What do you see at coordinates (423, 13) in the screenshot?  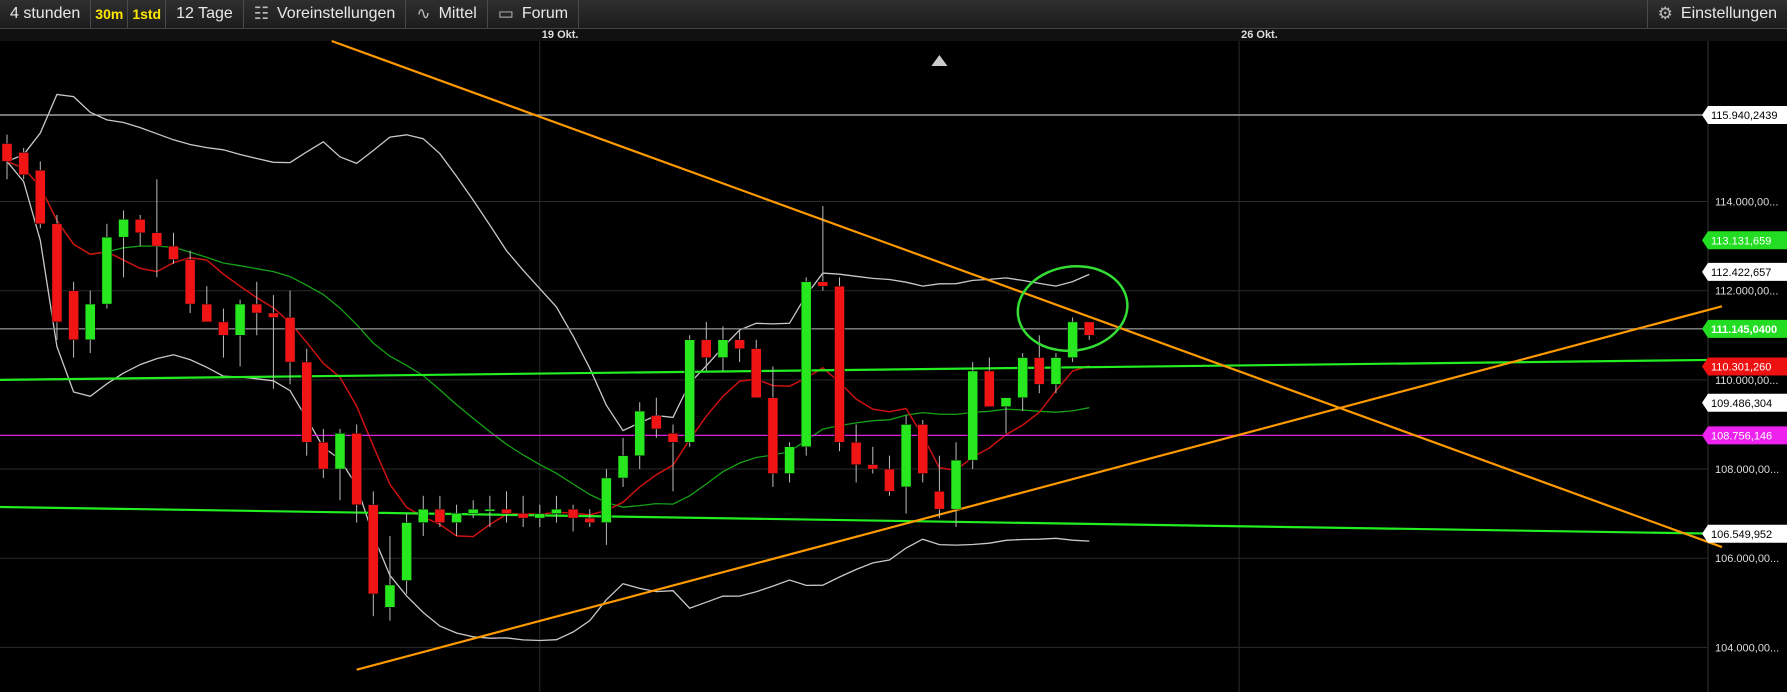 I see `wave-icon: ∿` at bounding box center [423, 13].